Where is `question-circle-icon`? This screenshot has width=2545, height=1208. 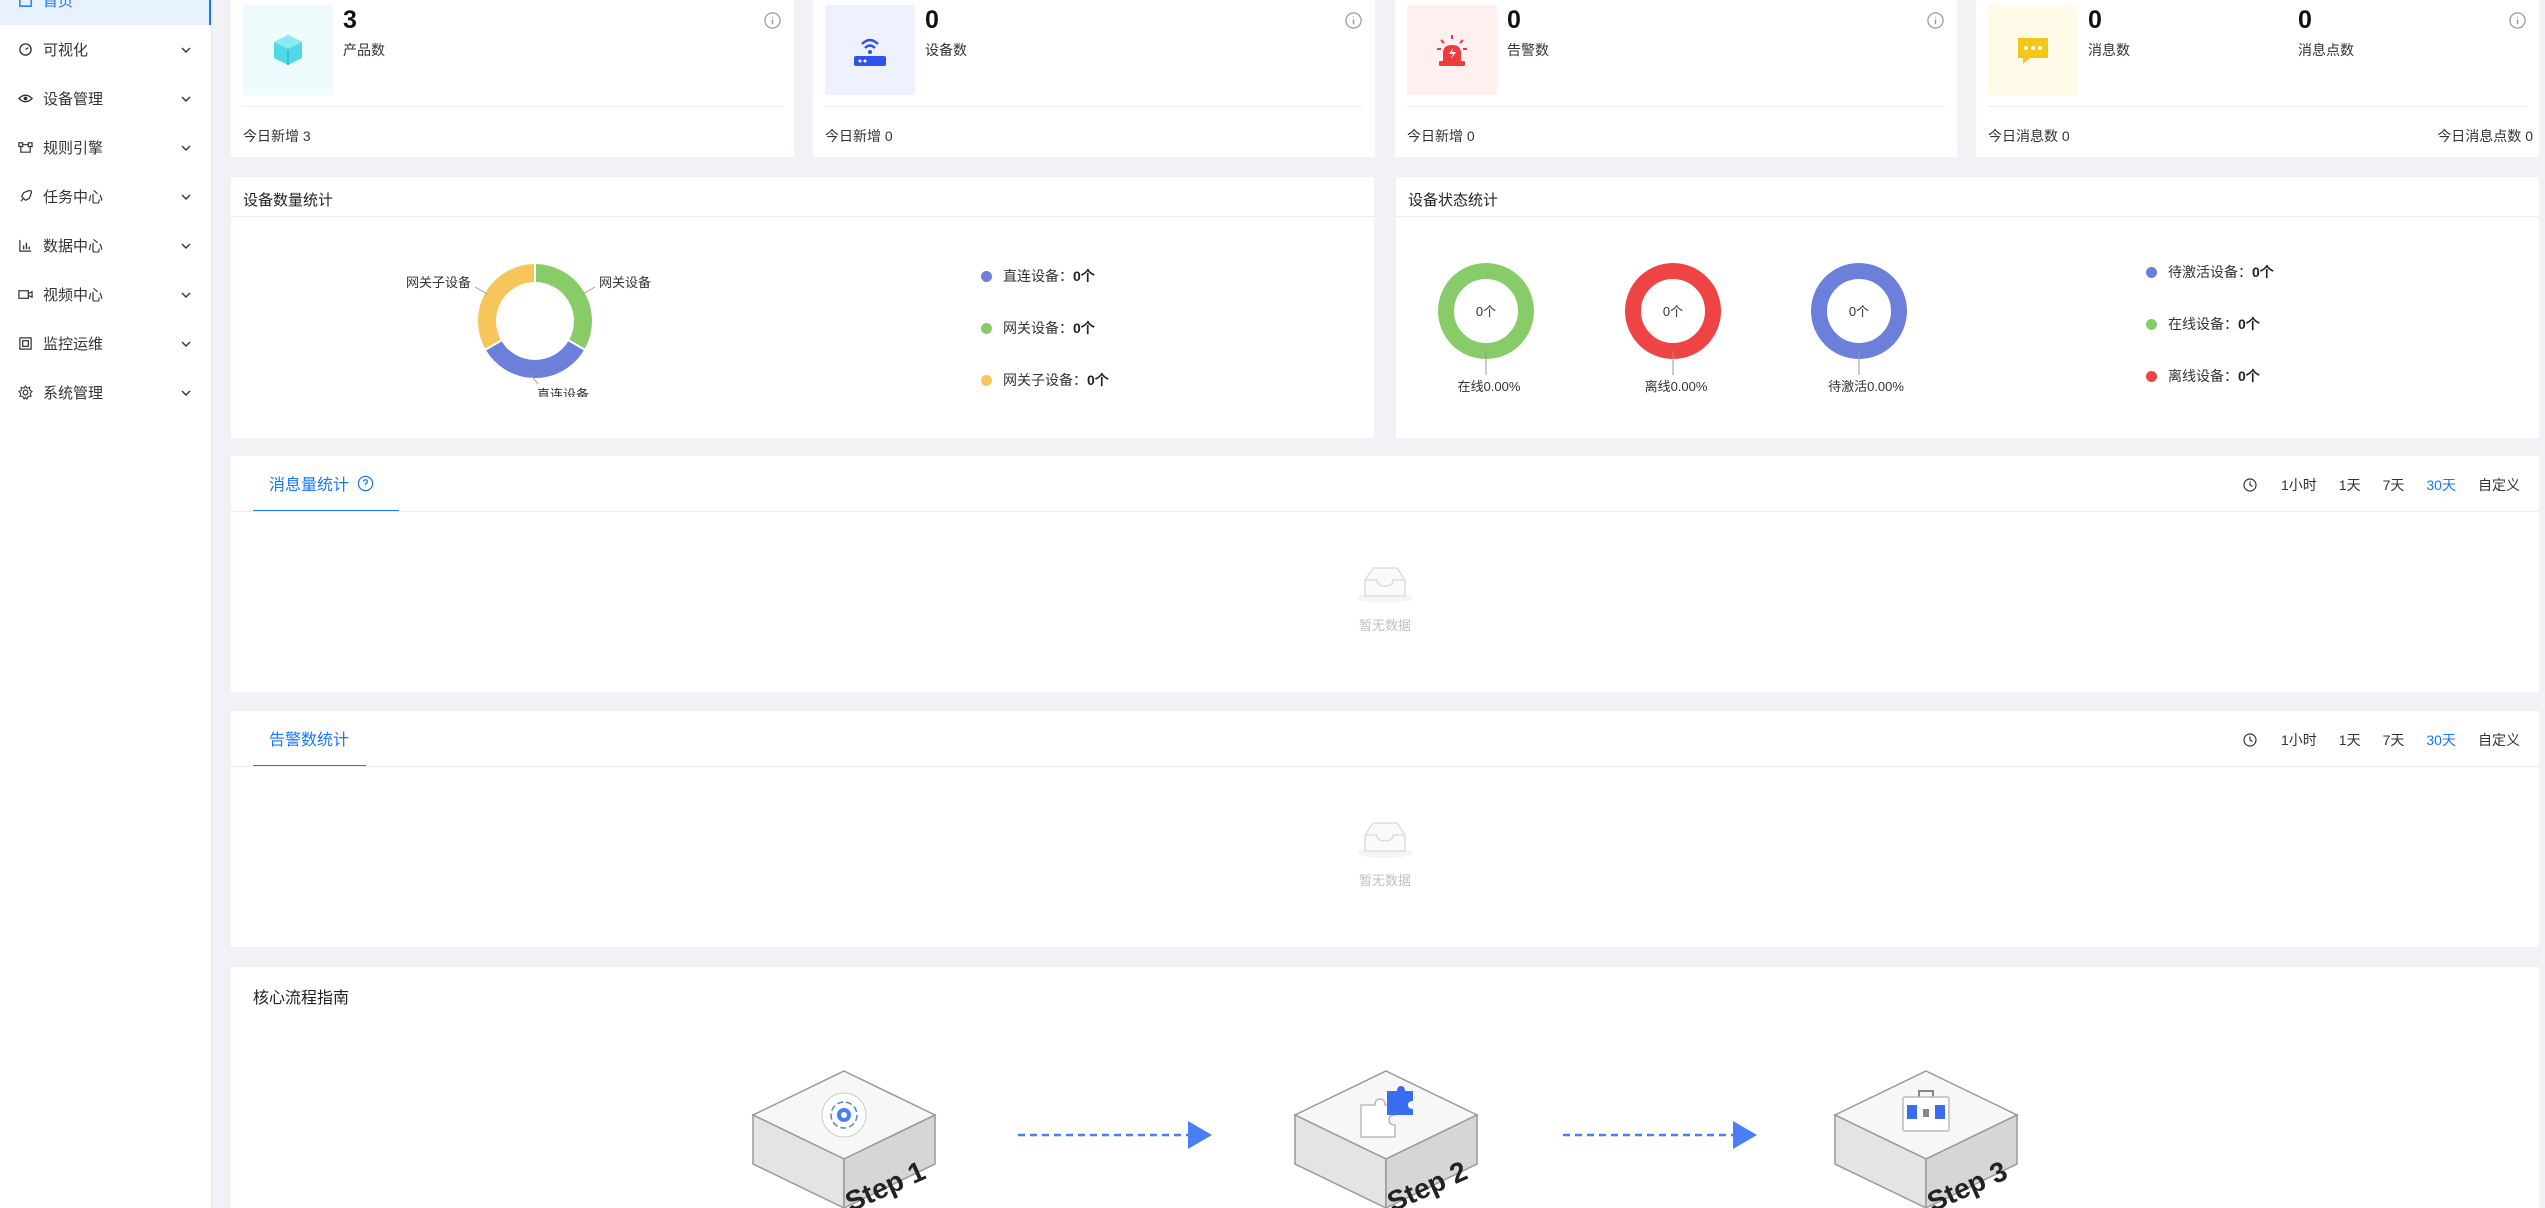 question-circle-icon is located at coordinates (365, 483).